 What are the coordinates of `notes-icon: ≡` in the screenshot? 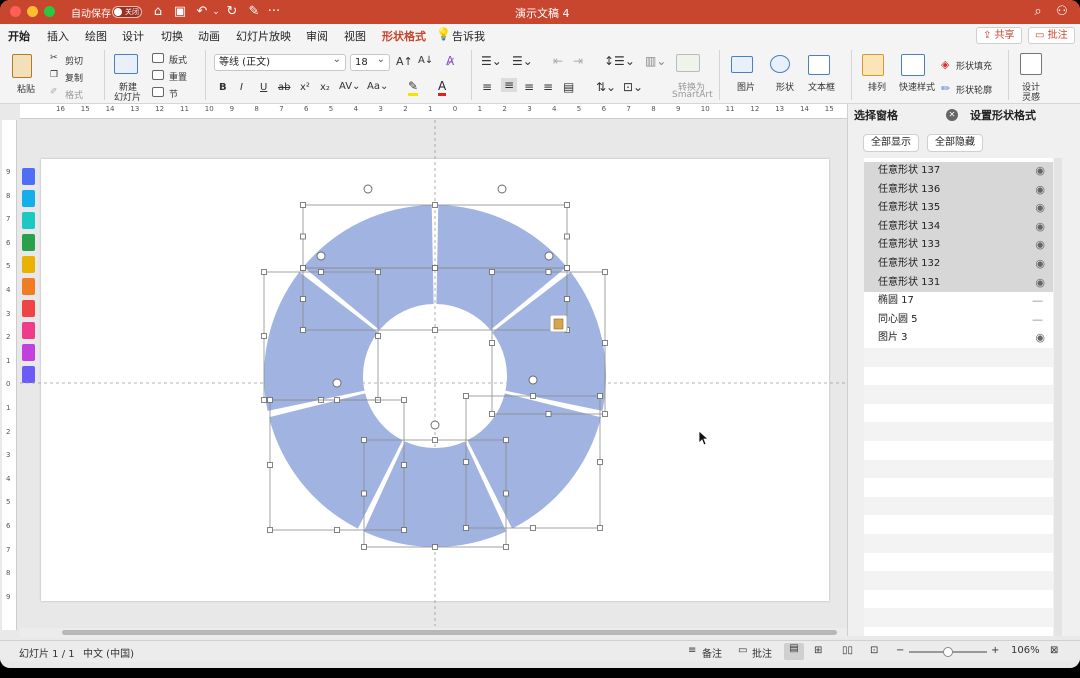 It's located at (692, 650).